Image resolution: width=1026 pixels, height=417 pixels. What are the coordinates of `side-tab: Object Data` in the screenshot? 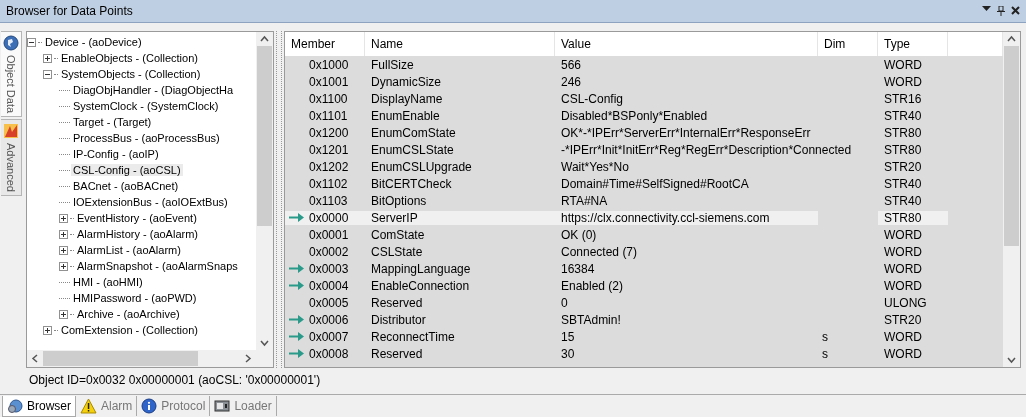 It's located at (11, 74).